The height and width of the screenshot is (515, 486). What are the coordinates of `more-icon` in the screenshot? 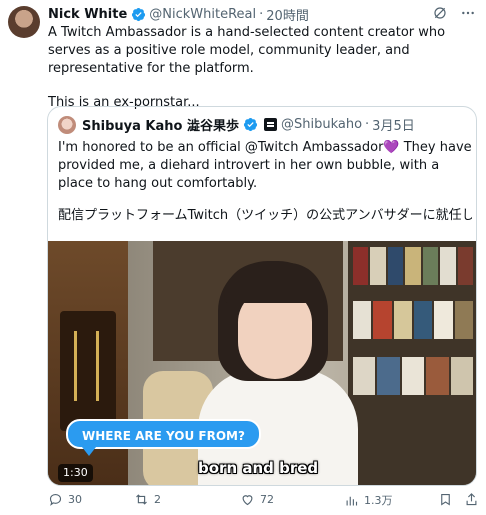 It's located at (468, 13).